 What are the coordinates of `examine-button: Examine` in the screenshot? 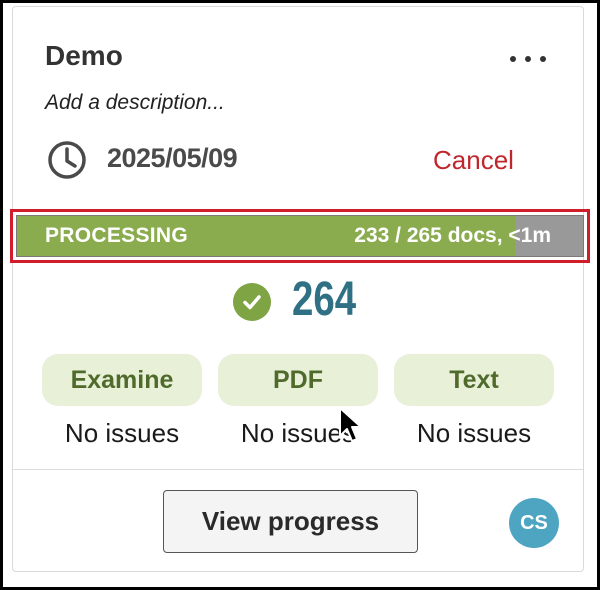 It's located at (122, 380).